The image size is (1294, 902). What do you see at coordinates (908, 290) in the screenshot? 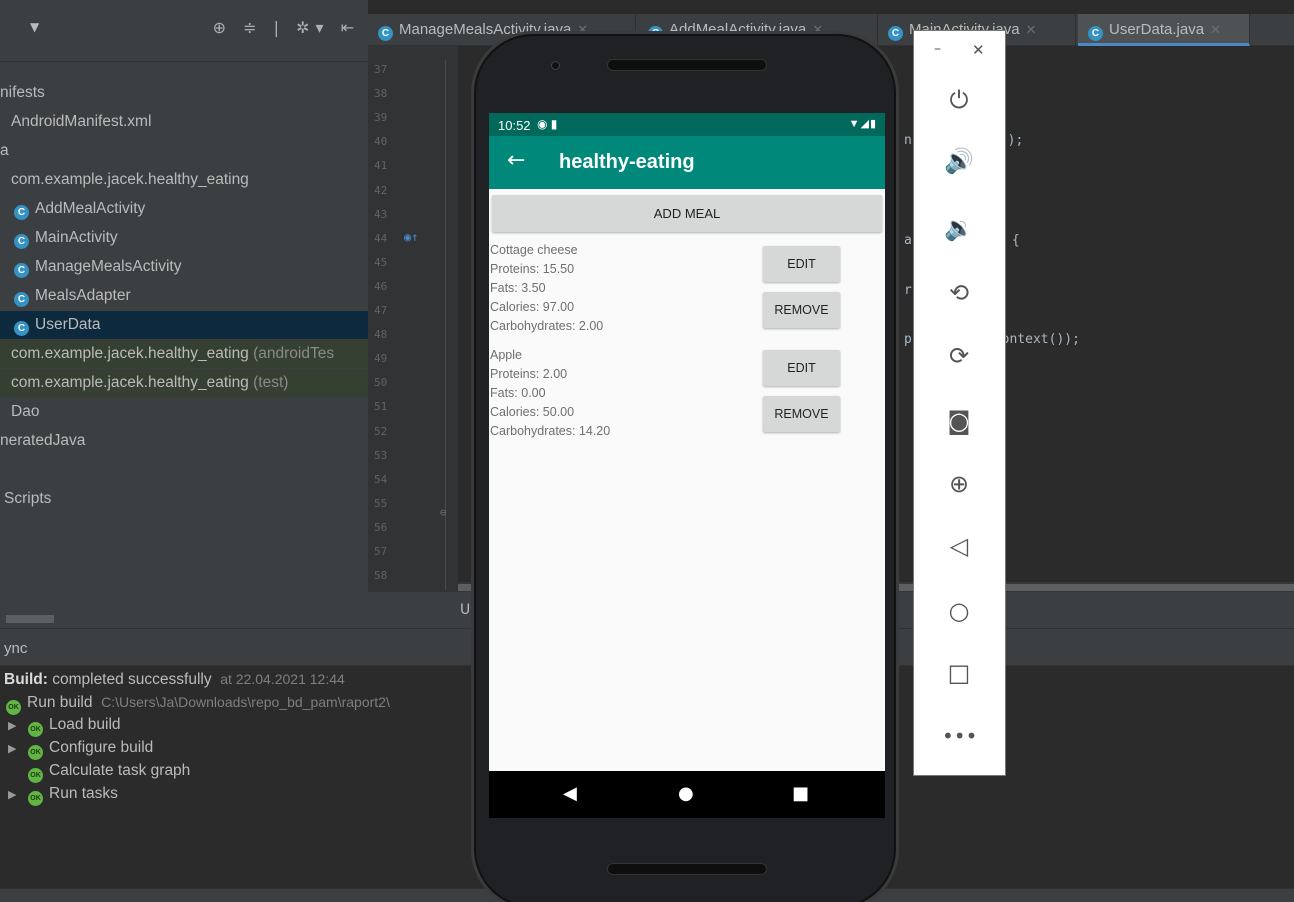
I see `code-line: r` at bounding box center [908, 290].